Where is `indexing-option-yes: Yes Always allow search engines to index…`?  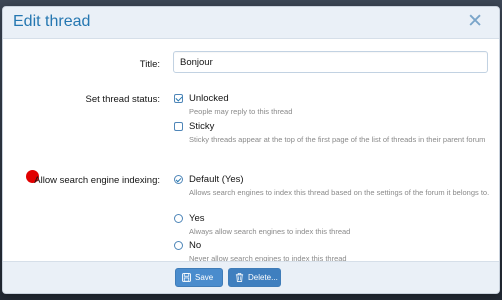 indexing-option-yes: Yes Always allow search engines to index… is located at coordinates (334, 225).